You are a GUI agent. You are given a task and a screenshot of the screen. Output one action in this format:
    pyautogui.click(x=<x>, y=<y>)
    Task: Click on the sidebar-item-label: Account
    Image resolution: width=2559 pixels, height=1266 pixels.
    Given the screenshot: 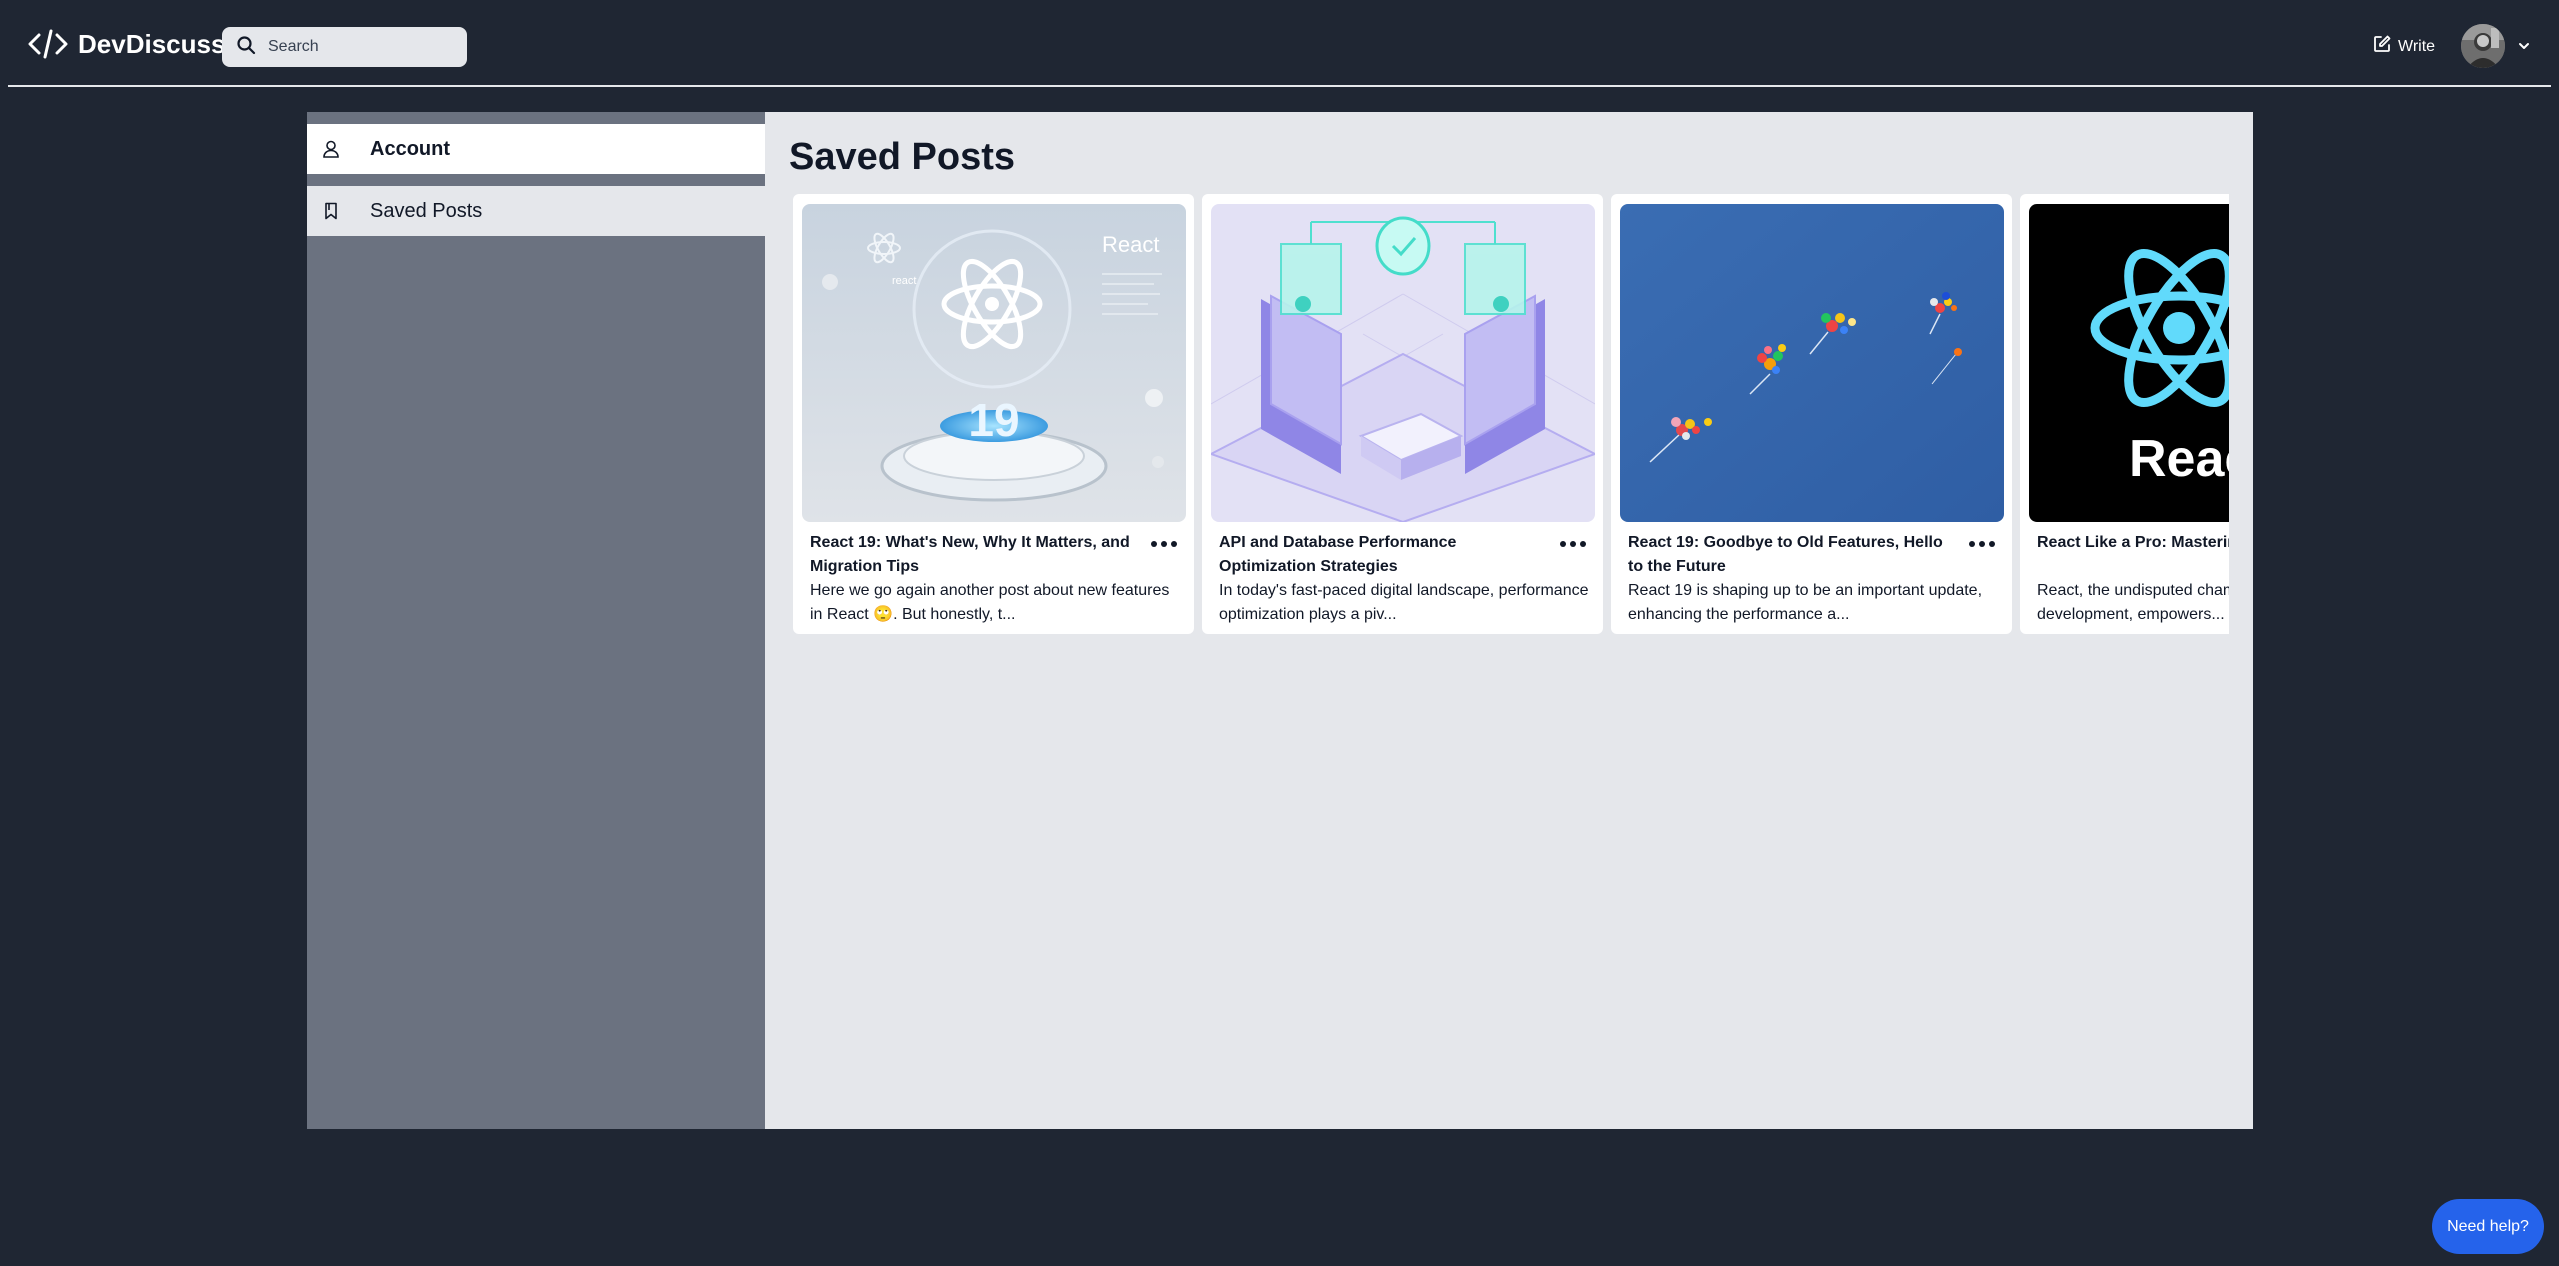 What is the action you would take?
    pyautogui.click(x=410, y=148)
    